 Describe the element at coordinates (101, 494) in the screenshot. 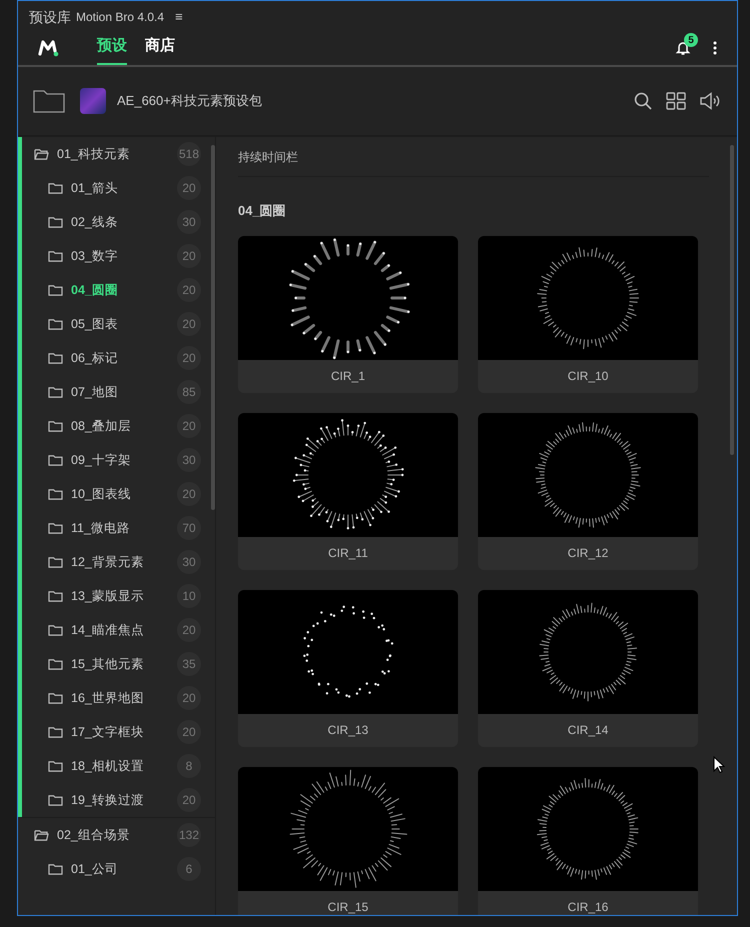

I see `item-label: 10_图表线` at that location.